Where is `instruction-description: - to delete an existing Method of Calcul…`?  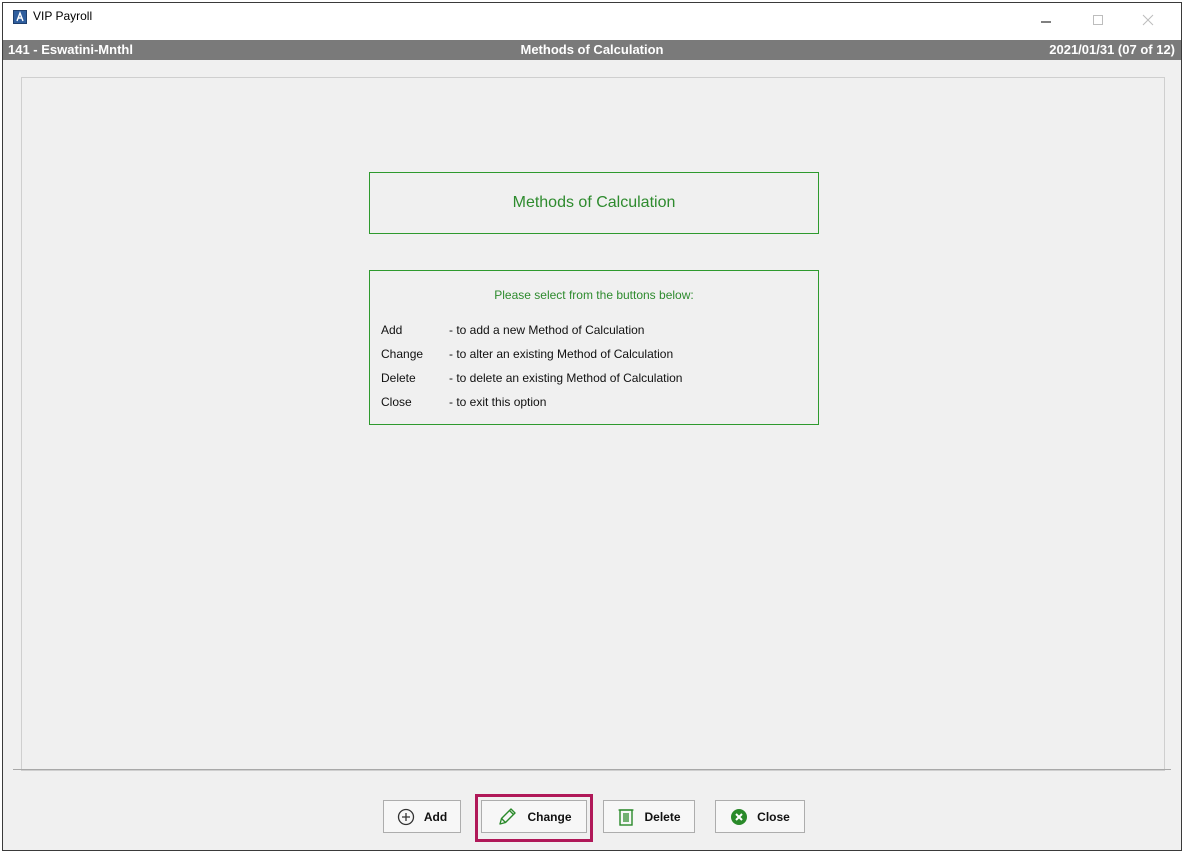 instruction-description: - to delete an existing Method of Calcul… is located at coordinates (566, 378).